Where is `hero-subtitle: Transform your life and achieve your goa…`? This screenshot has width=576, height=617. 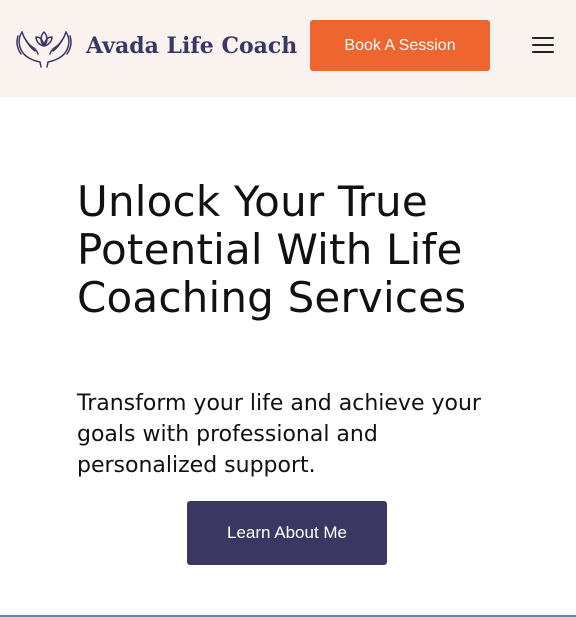 hero-subtitle: Transform your life and achieve your goa… is located at coordinates (279, 434).